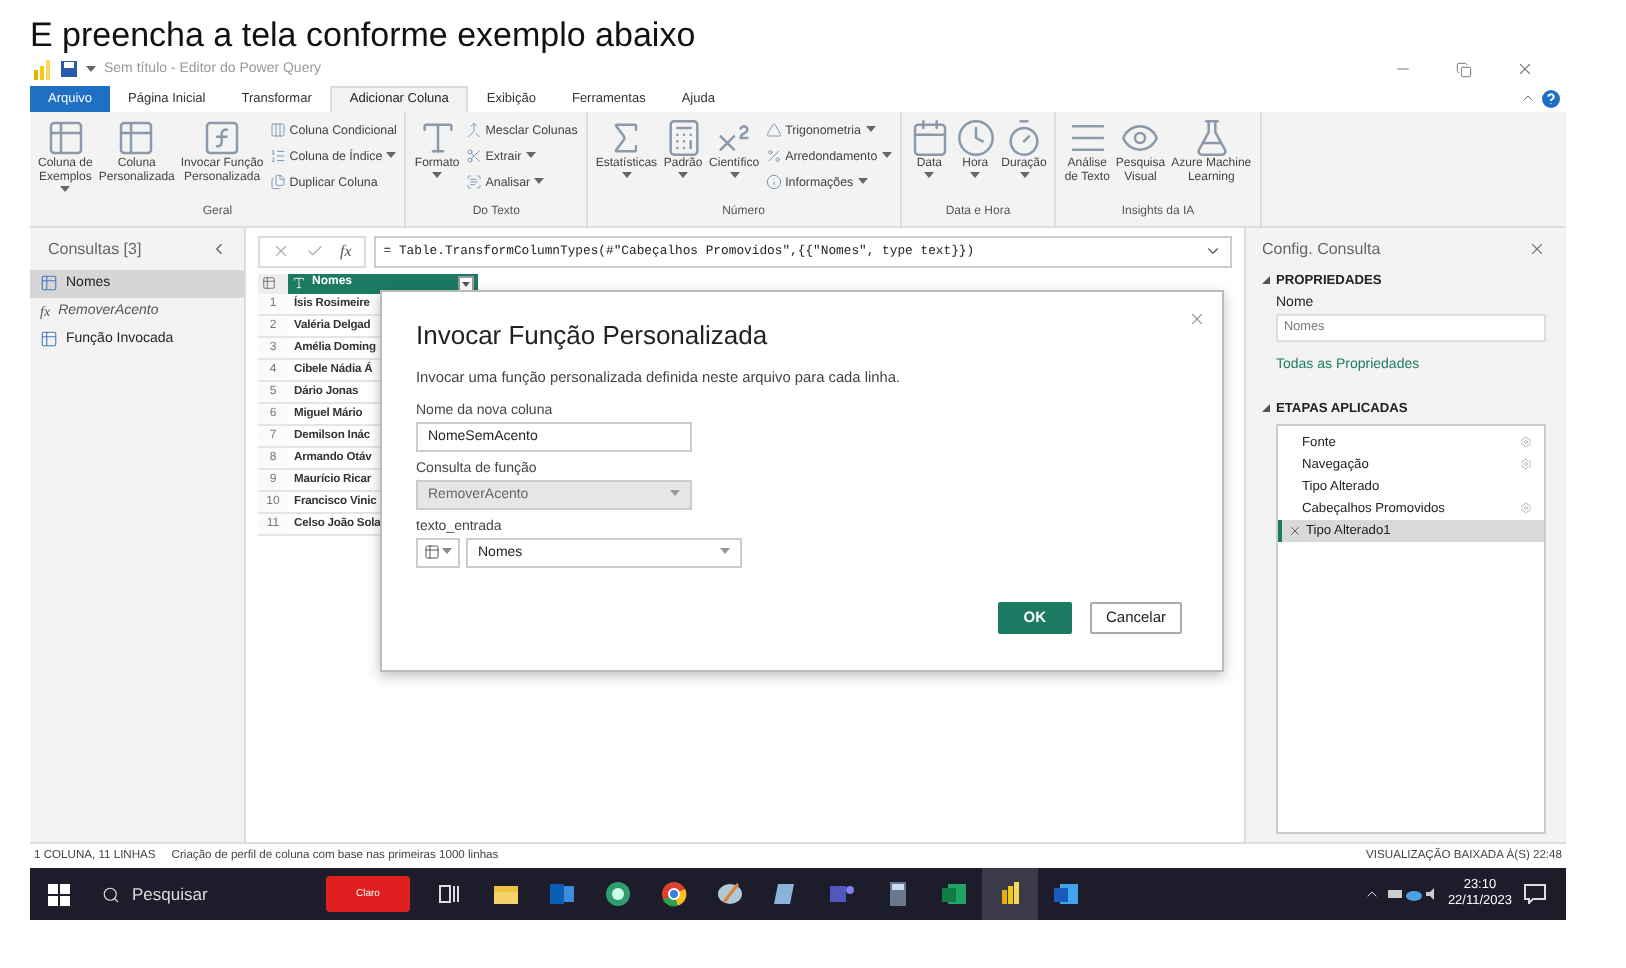 The height and width of the screenshot is (968, 1626). What do you see at coordinates (773, 130) in the screenshot?
I see `triangle-icon` at bounding box center [773, 130].